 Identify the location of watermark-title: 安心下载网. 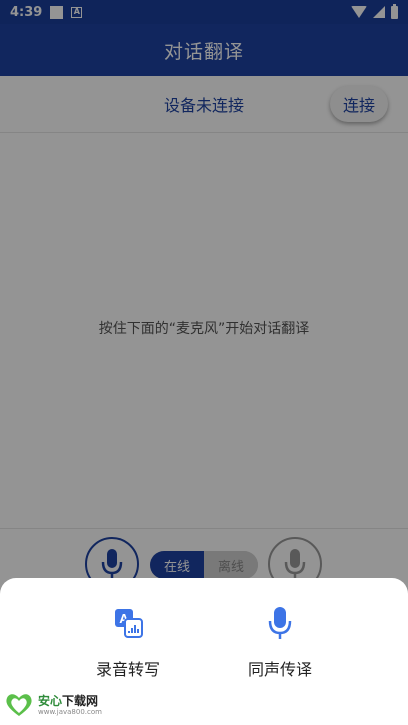
(70, 701).